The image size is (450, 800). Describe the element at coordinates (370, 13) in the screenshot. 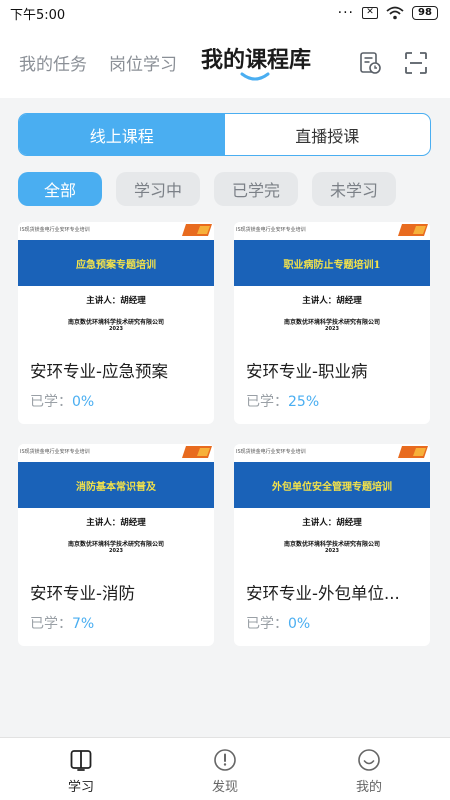

I see `sim-disabled-icon: ✕` at that location.